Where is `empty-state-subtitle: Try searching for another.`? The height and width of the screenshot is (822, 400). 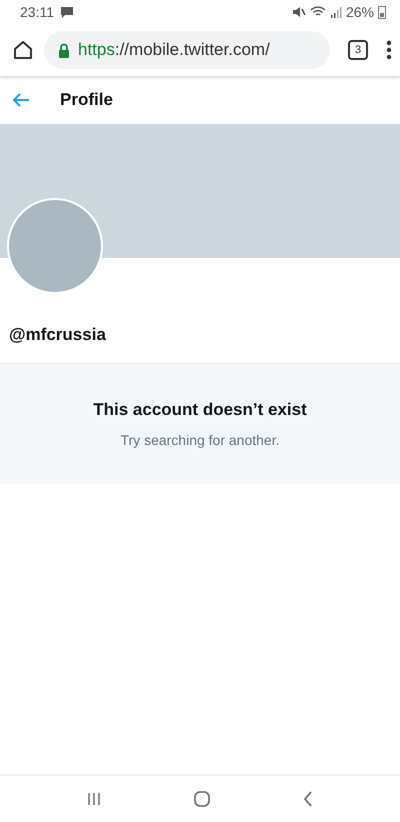
empty-state-subtitle: Try searching for another. is located at coordinates (200, 440).